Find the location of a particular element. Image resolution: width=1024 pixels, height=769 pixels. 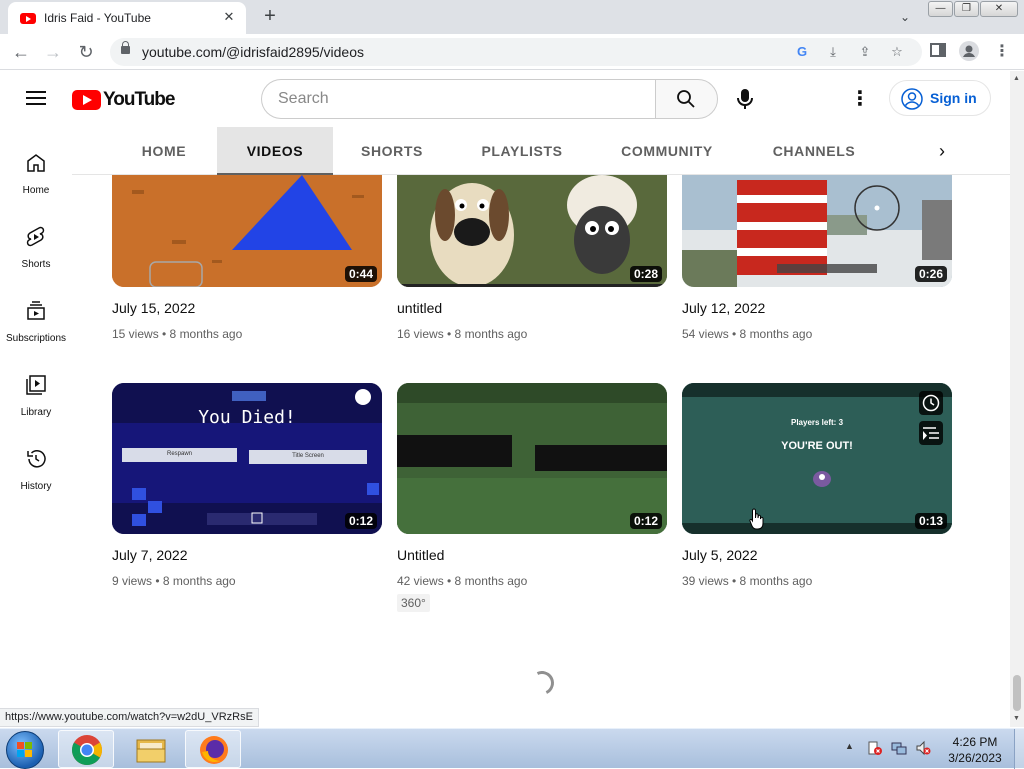

network-icon is located at coordinates (899, 748).